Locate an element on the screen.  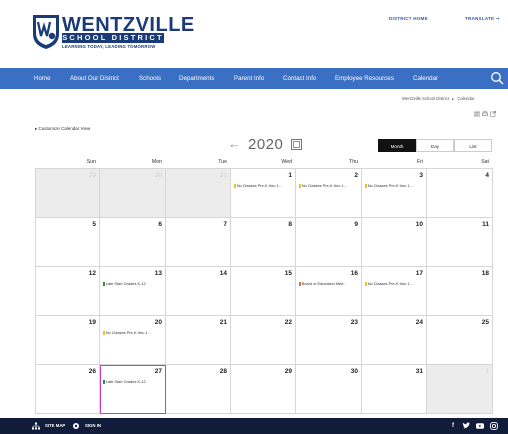
nav-item-home: Home is located at coordinates (42, 78).